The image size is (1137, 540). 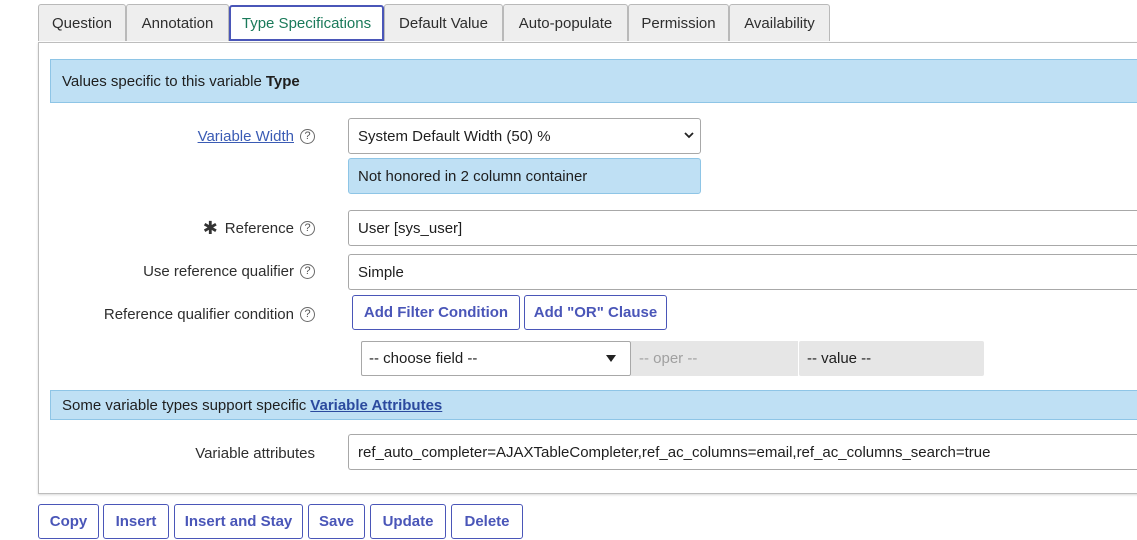 I want to click on tab-auto-populate: Auto-populate, so click(x=565, y=22).